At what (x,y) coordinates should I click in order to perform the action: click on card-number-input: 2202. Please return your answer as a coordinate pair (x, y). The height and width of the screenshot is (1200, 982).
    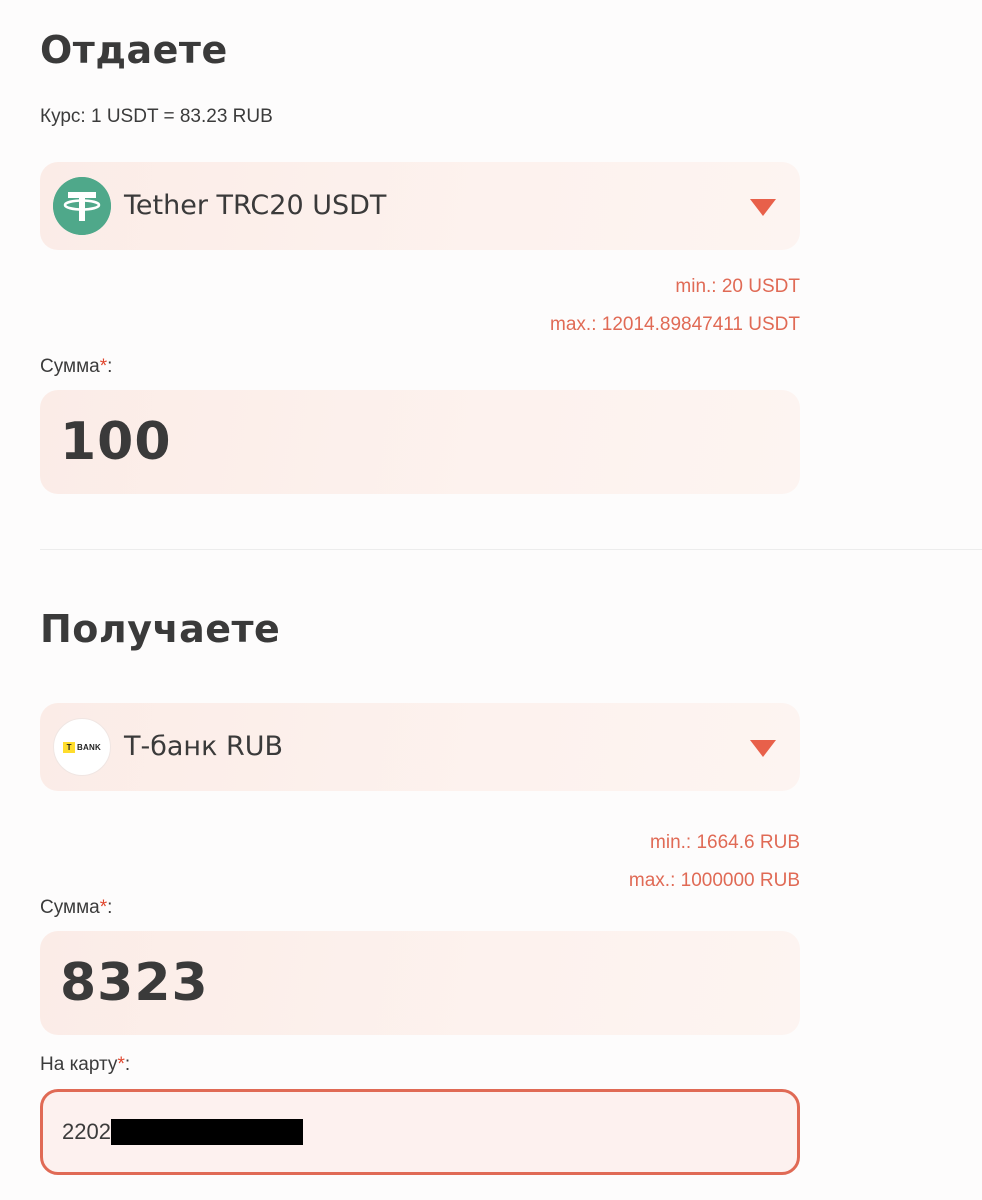
    Looking at the image, I should click on (420, 1132).